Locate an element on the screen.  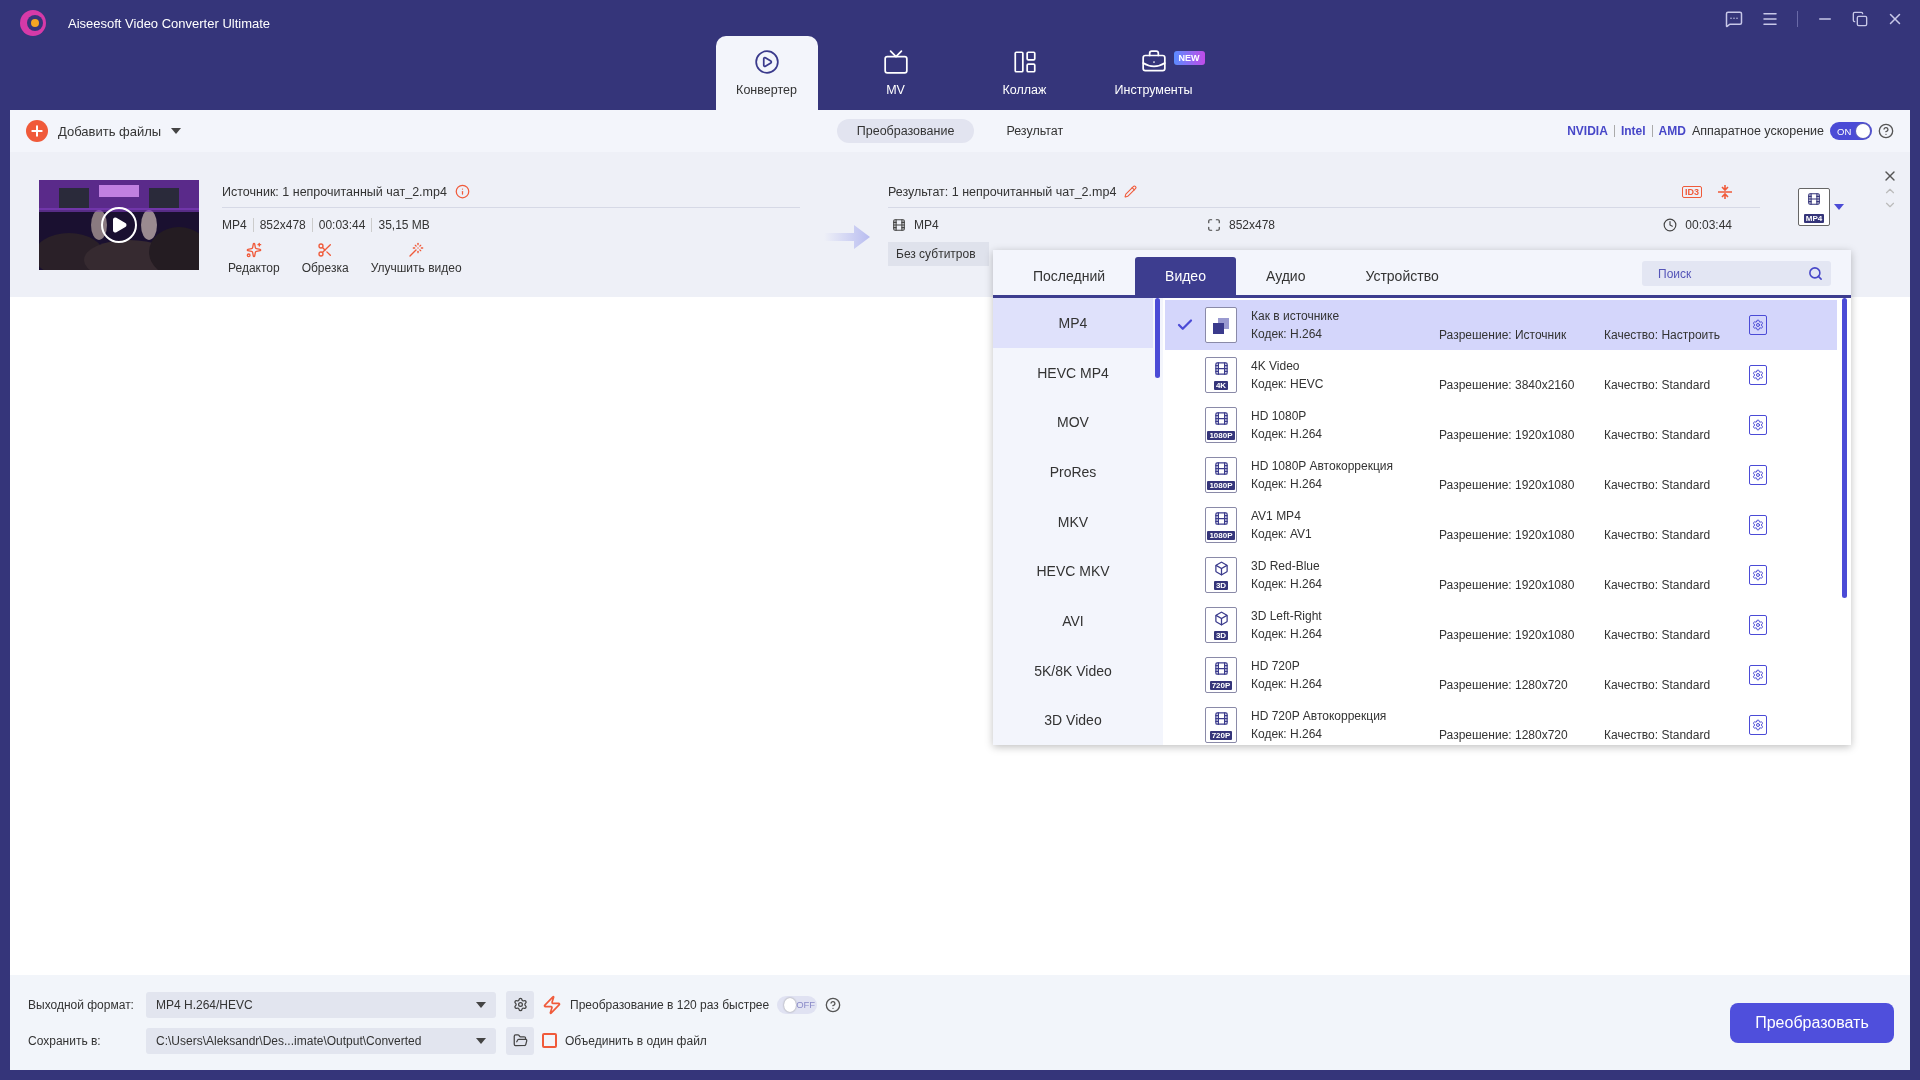
format-category: AVI is located at coordinates (1073, 621).